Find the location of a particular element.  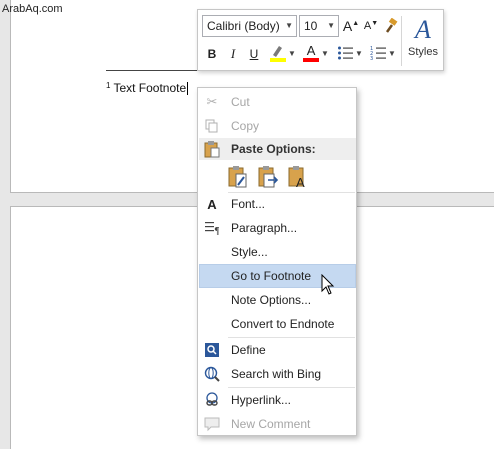

font-icon: A is located at coordinates (212, 204).